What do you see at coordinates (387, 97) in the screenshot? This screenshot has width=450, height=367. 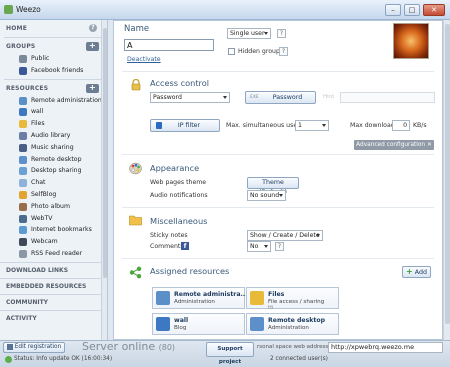 I see `hint-input` at bounding box center [387, 97].